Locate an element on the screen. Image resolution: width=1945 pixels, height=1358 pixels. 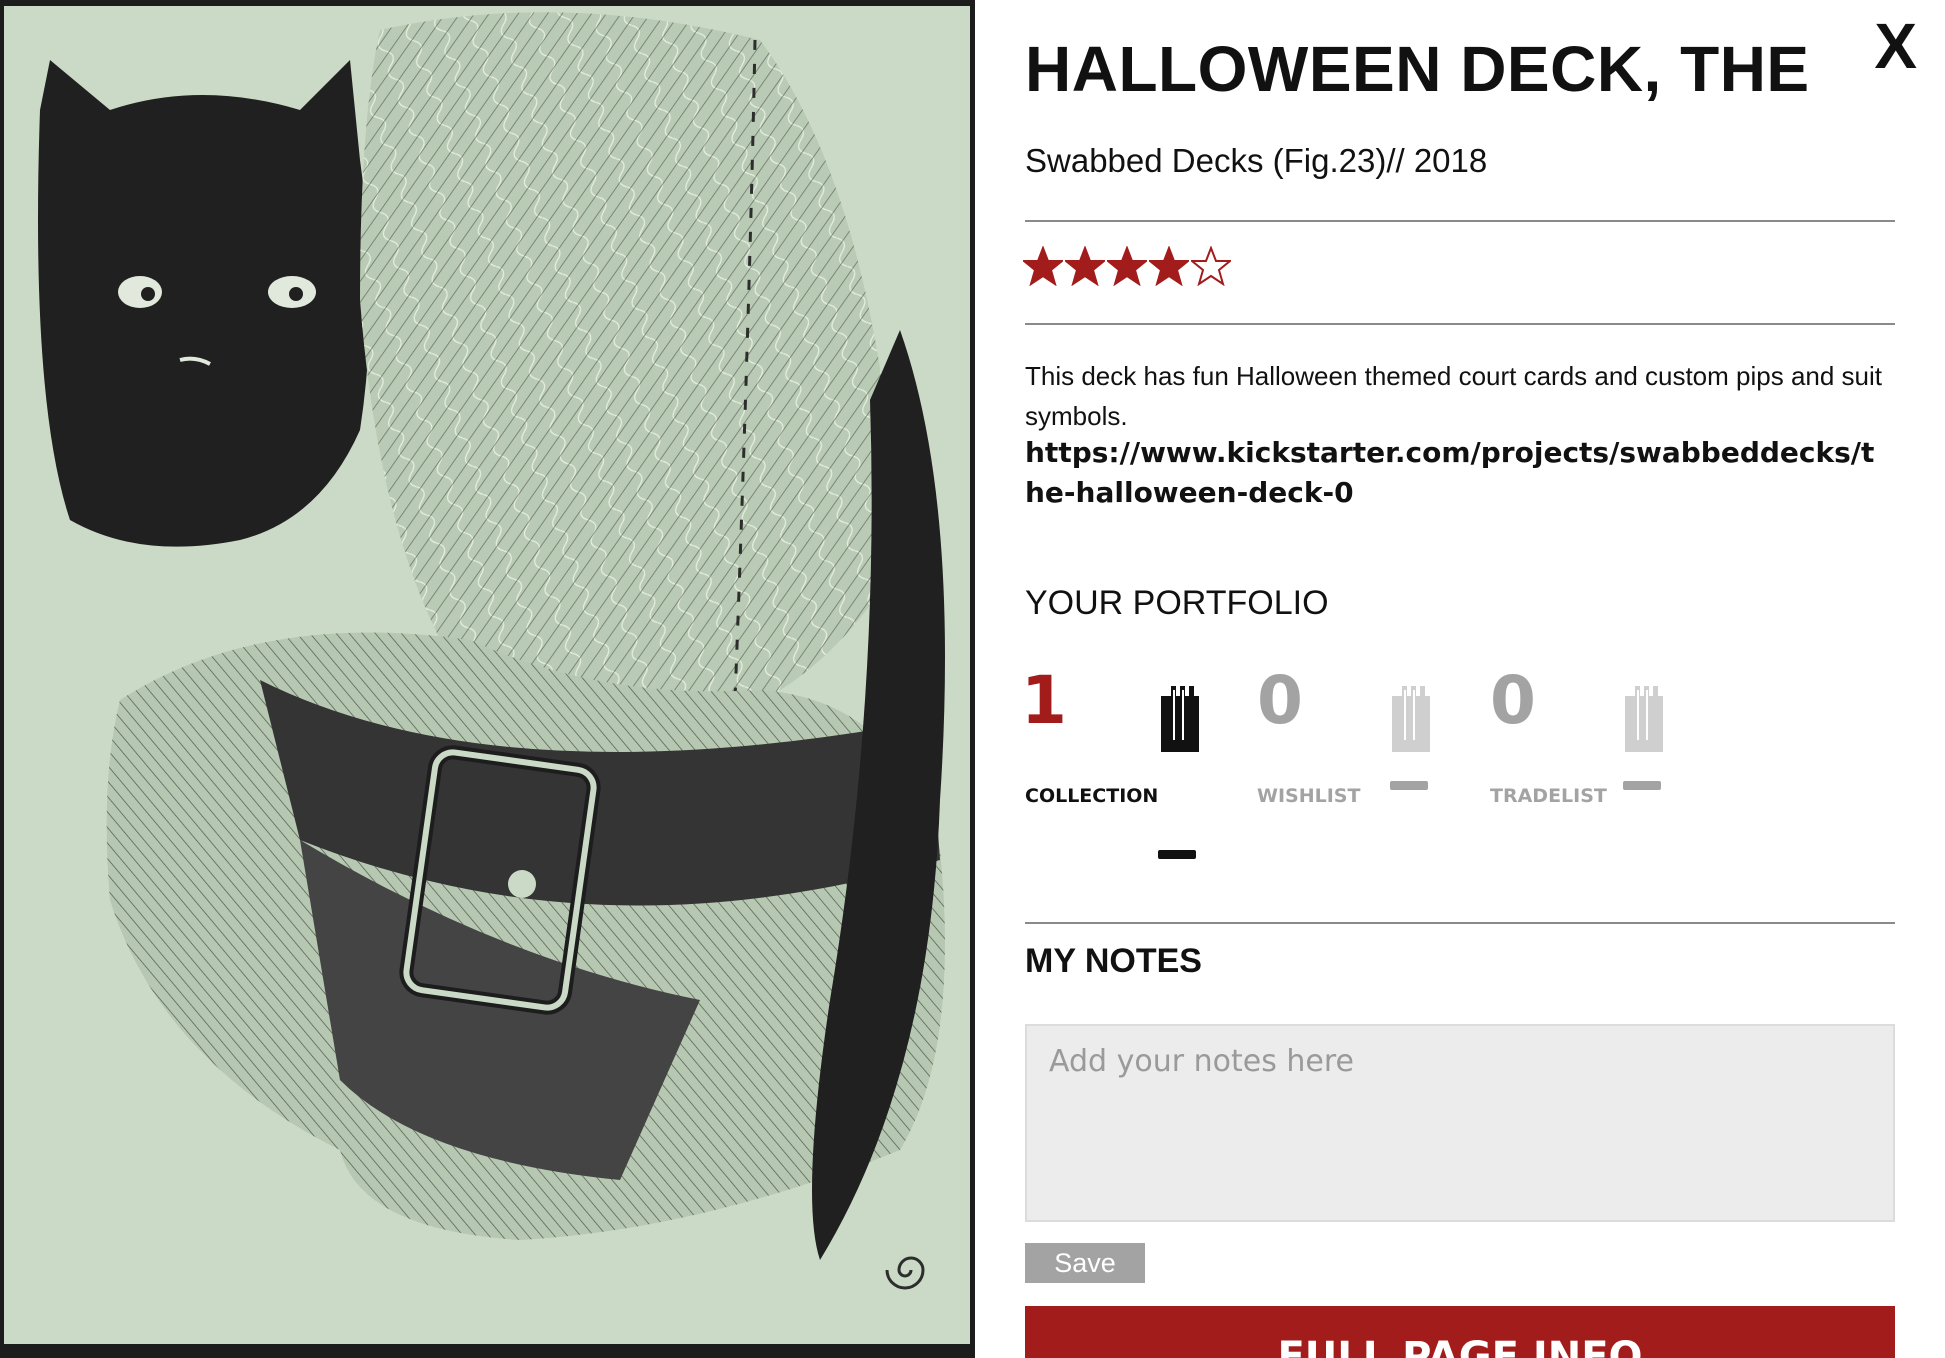
wishlist-group: 0 is located at coordinates (1280, 701).